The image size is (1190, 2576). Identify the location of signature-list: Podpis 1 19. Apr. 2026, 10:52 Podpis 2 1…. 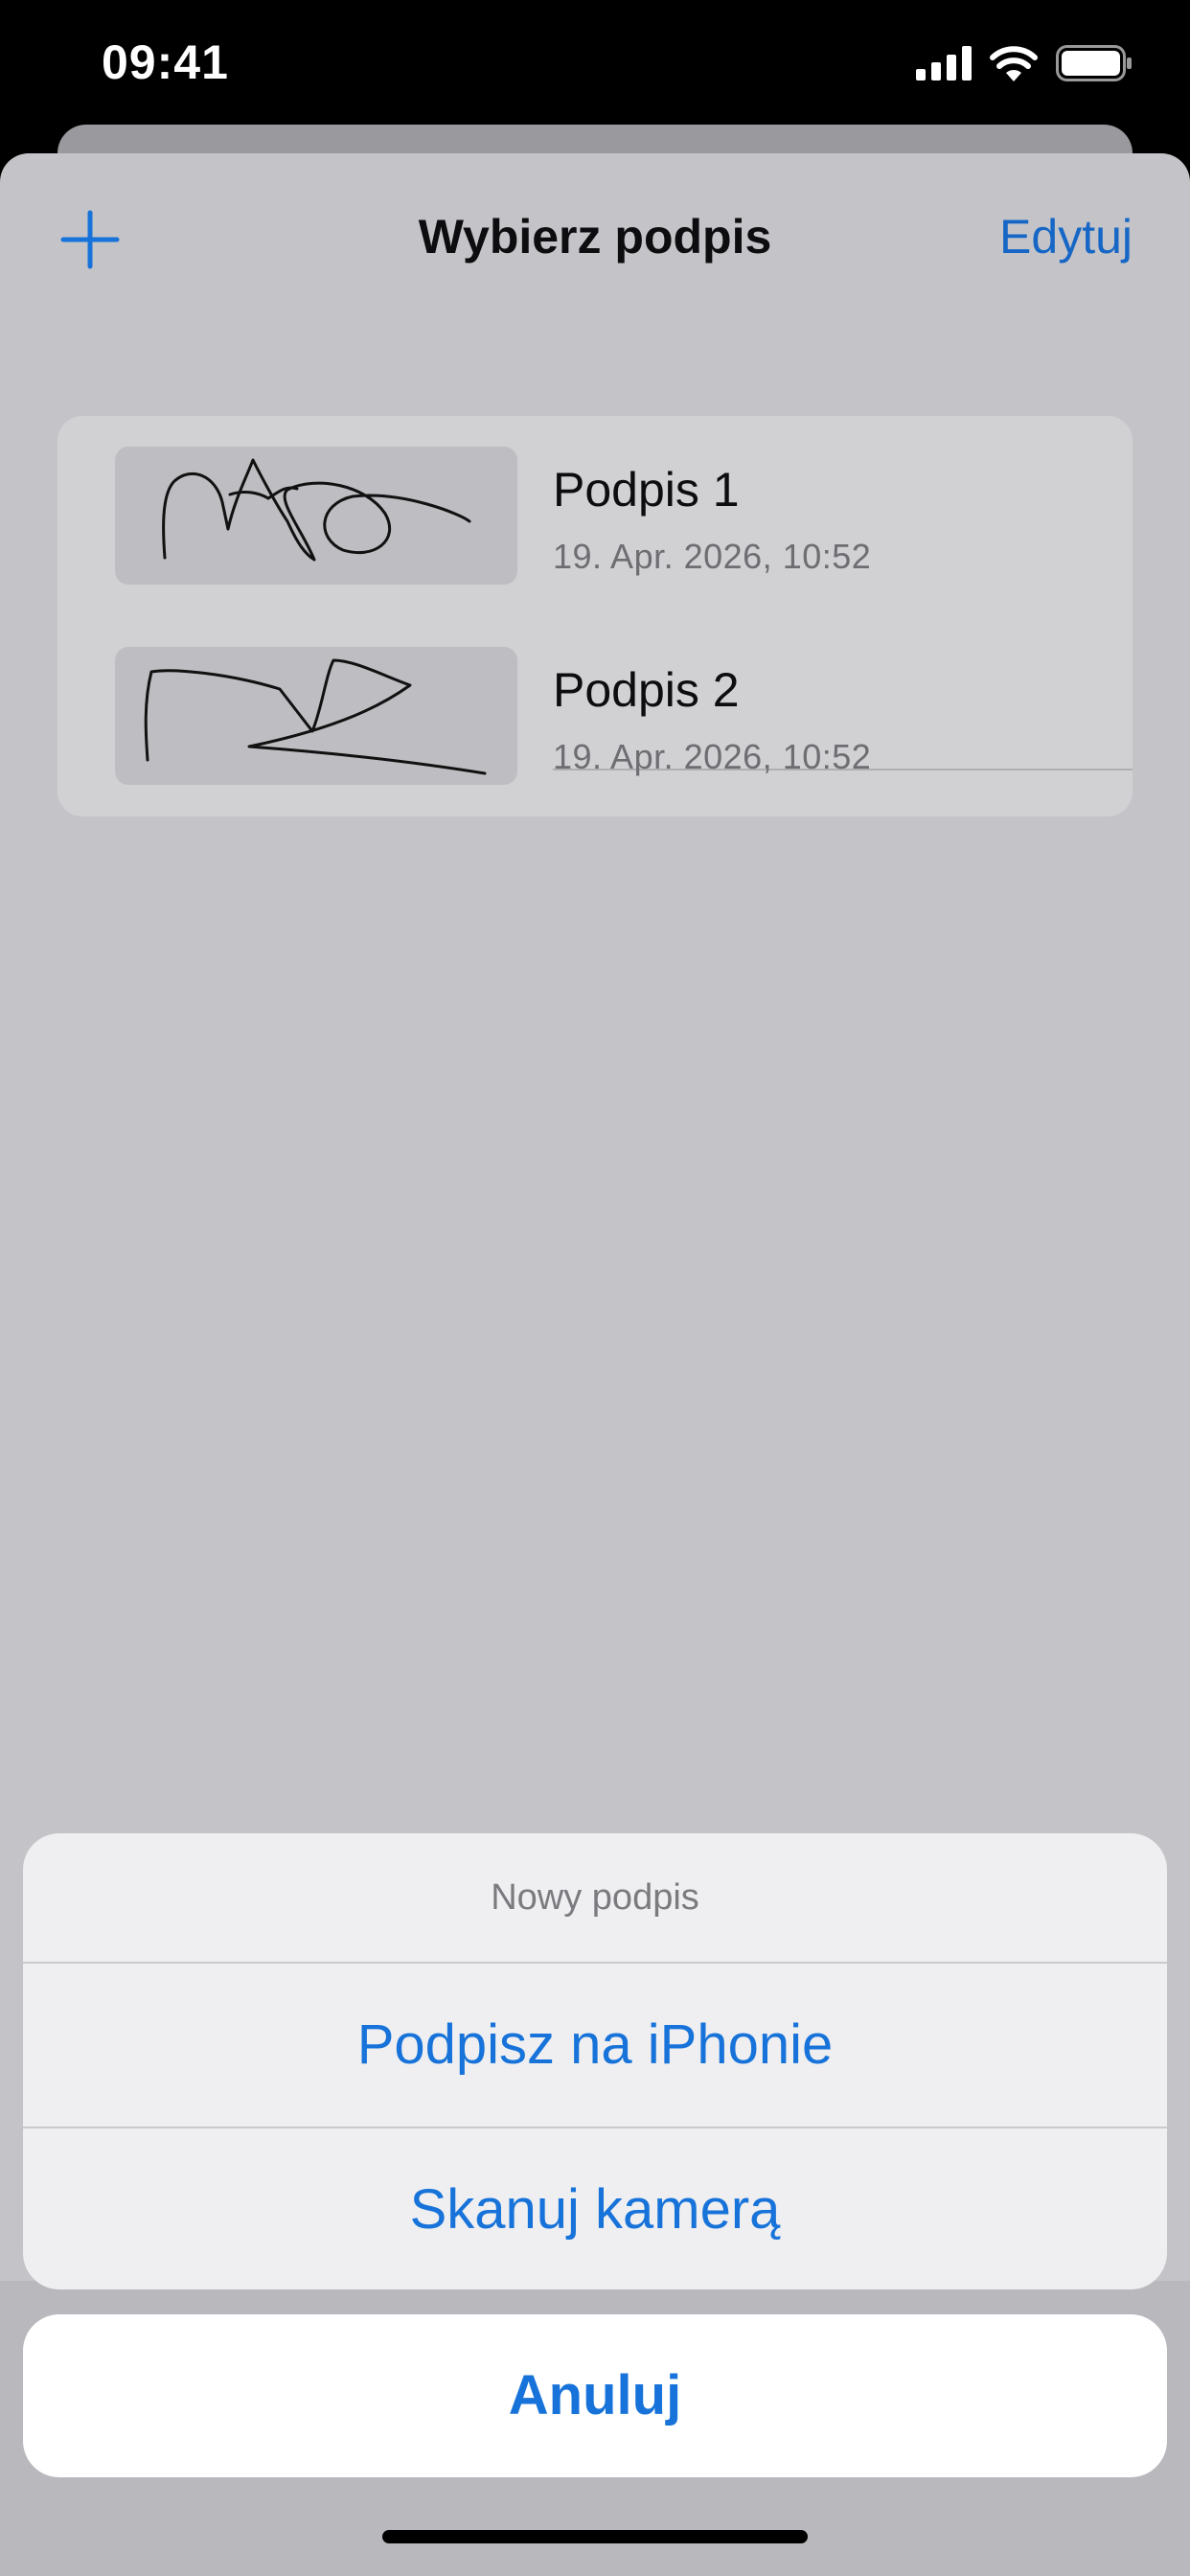
(595, 616).